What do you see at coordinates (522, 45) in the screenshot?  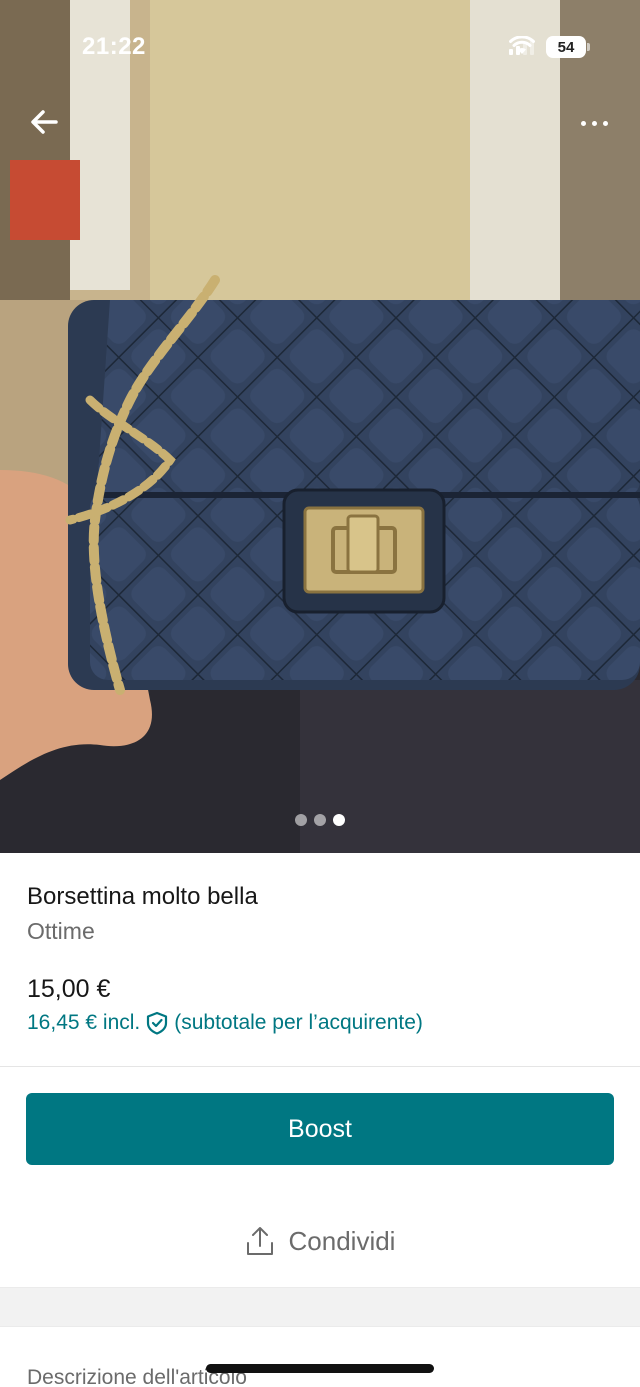 I see `wifi-icon` at bounding box center [522, 45].